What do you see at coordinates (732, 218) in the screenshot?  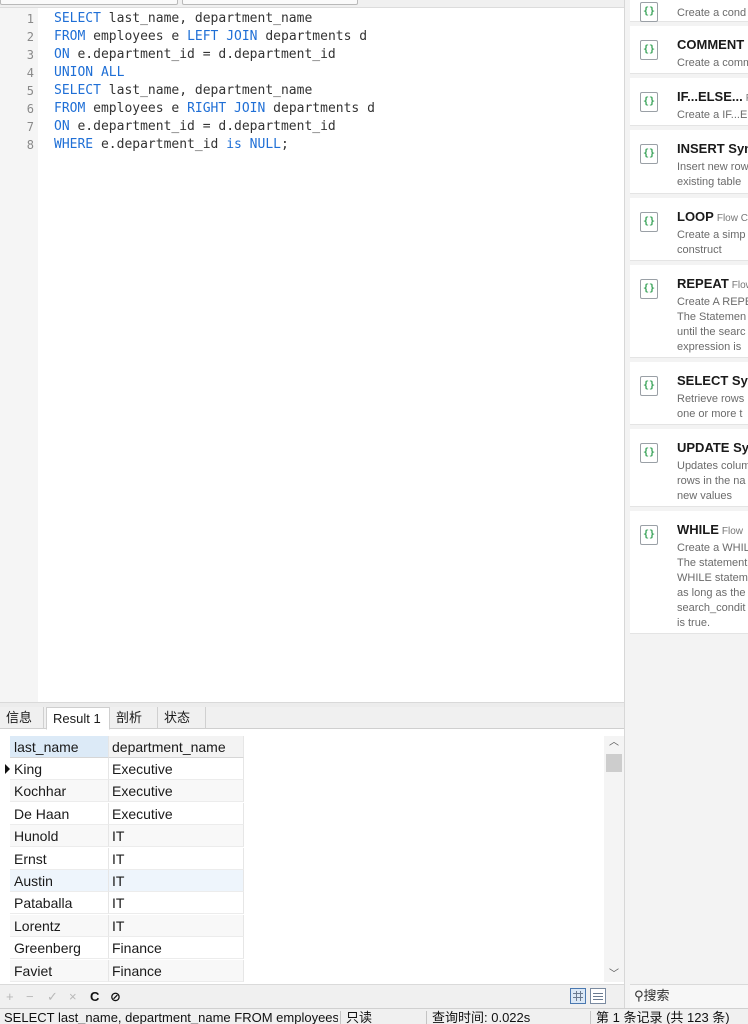 I see `snippet-category: Flow C` at bounding box center [732, 218].